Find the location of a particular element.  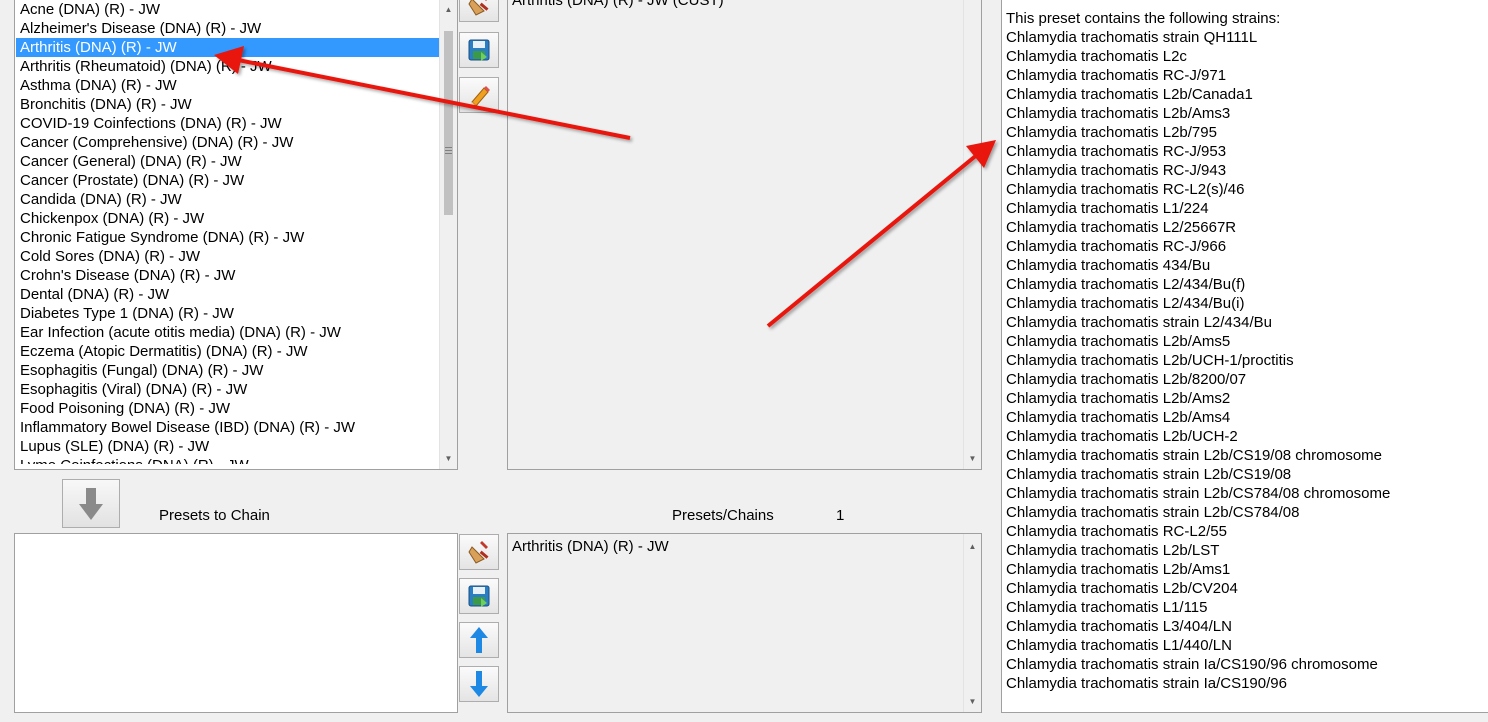

strain-line: Chlamydia trachomatis L2b/Ams3 is located at coordinates (1118, 113).